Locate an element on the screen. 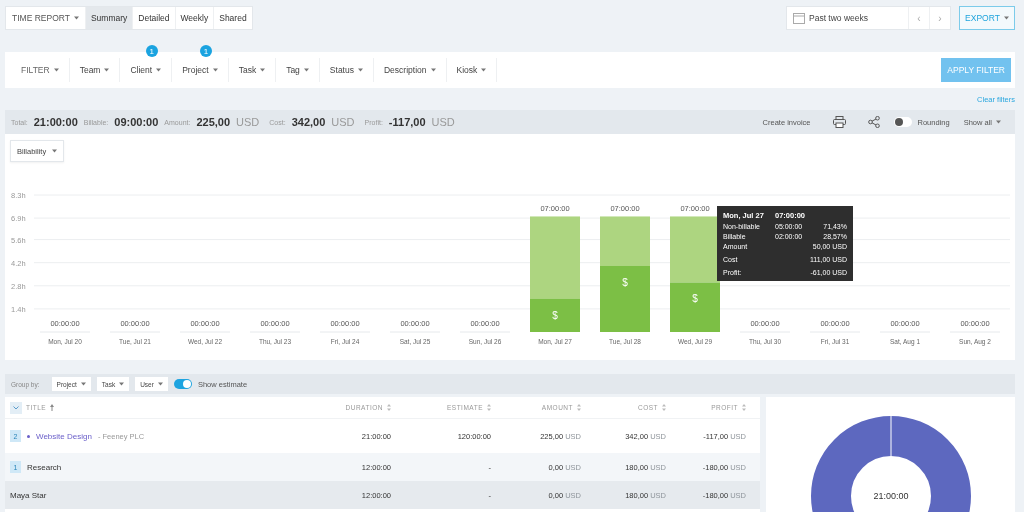  filter-dropdown: Tag is located at coordinates (297, 70).